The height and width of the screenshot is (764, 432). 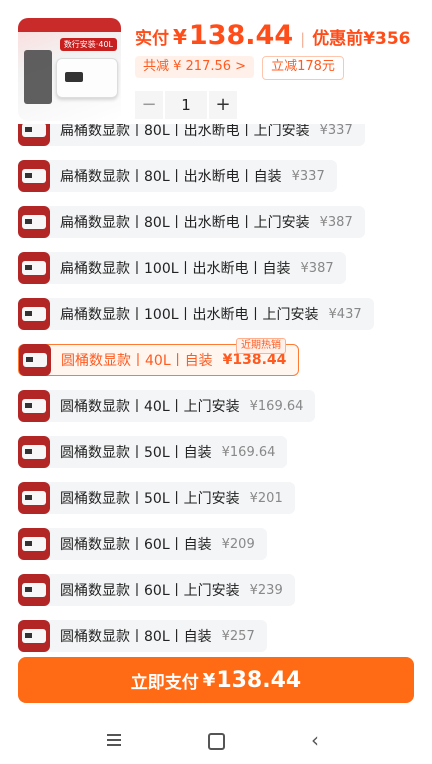 I want to click on pay-amount: 138.44, so click(x=259, y=680).